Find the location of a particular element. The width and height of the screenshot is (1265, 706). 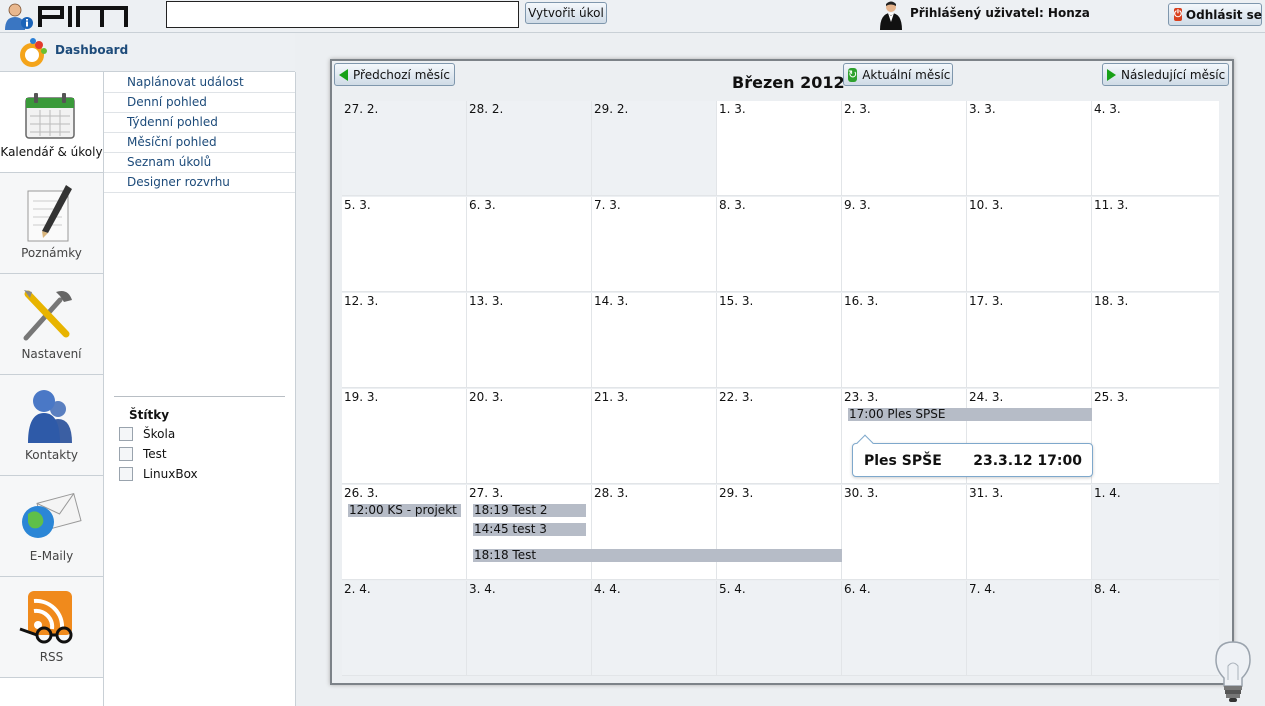

calendar-day-cell: 26. 3. is located at coordinates (404, 532).